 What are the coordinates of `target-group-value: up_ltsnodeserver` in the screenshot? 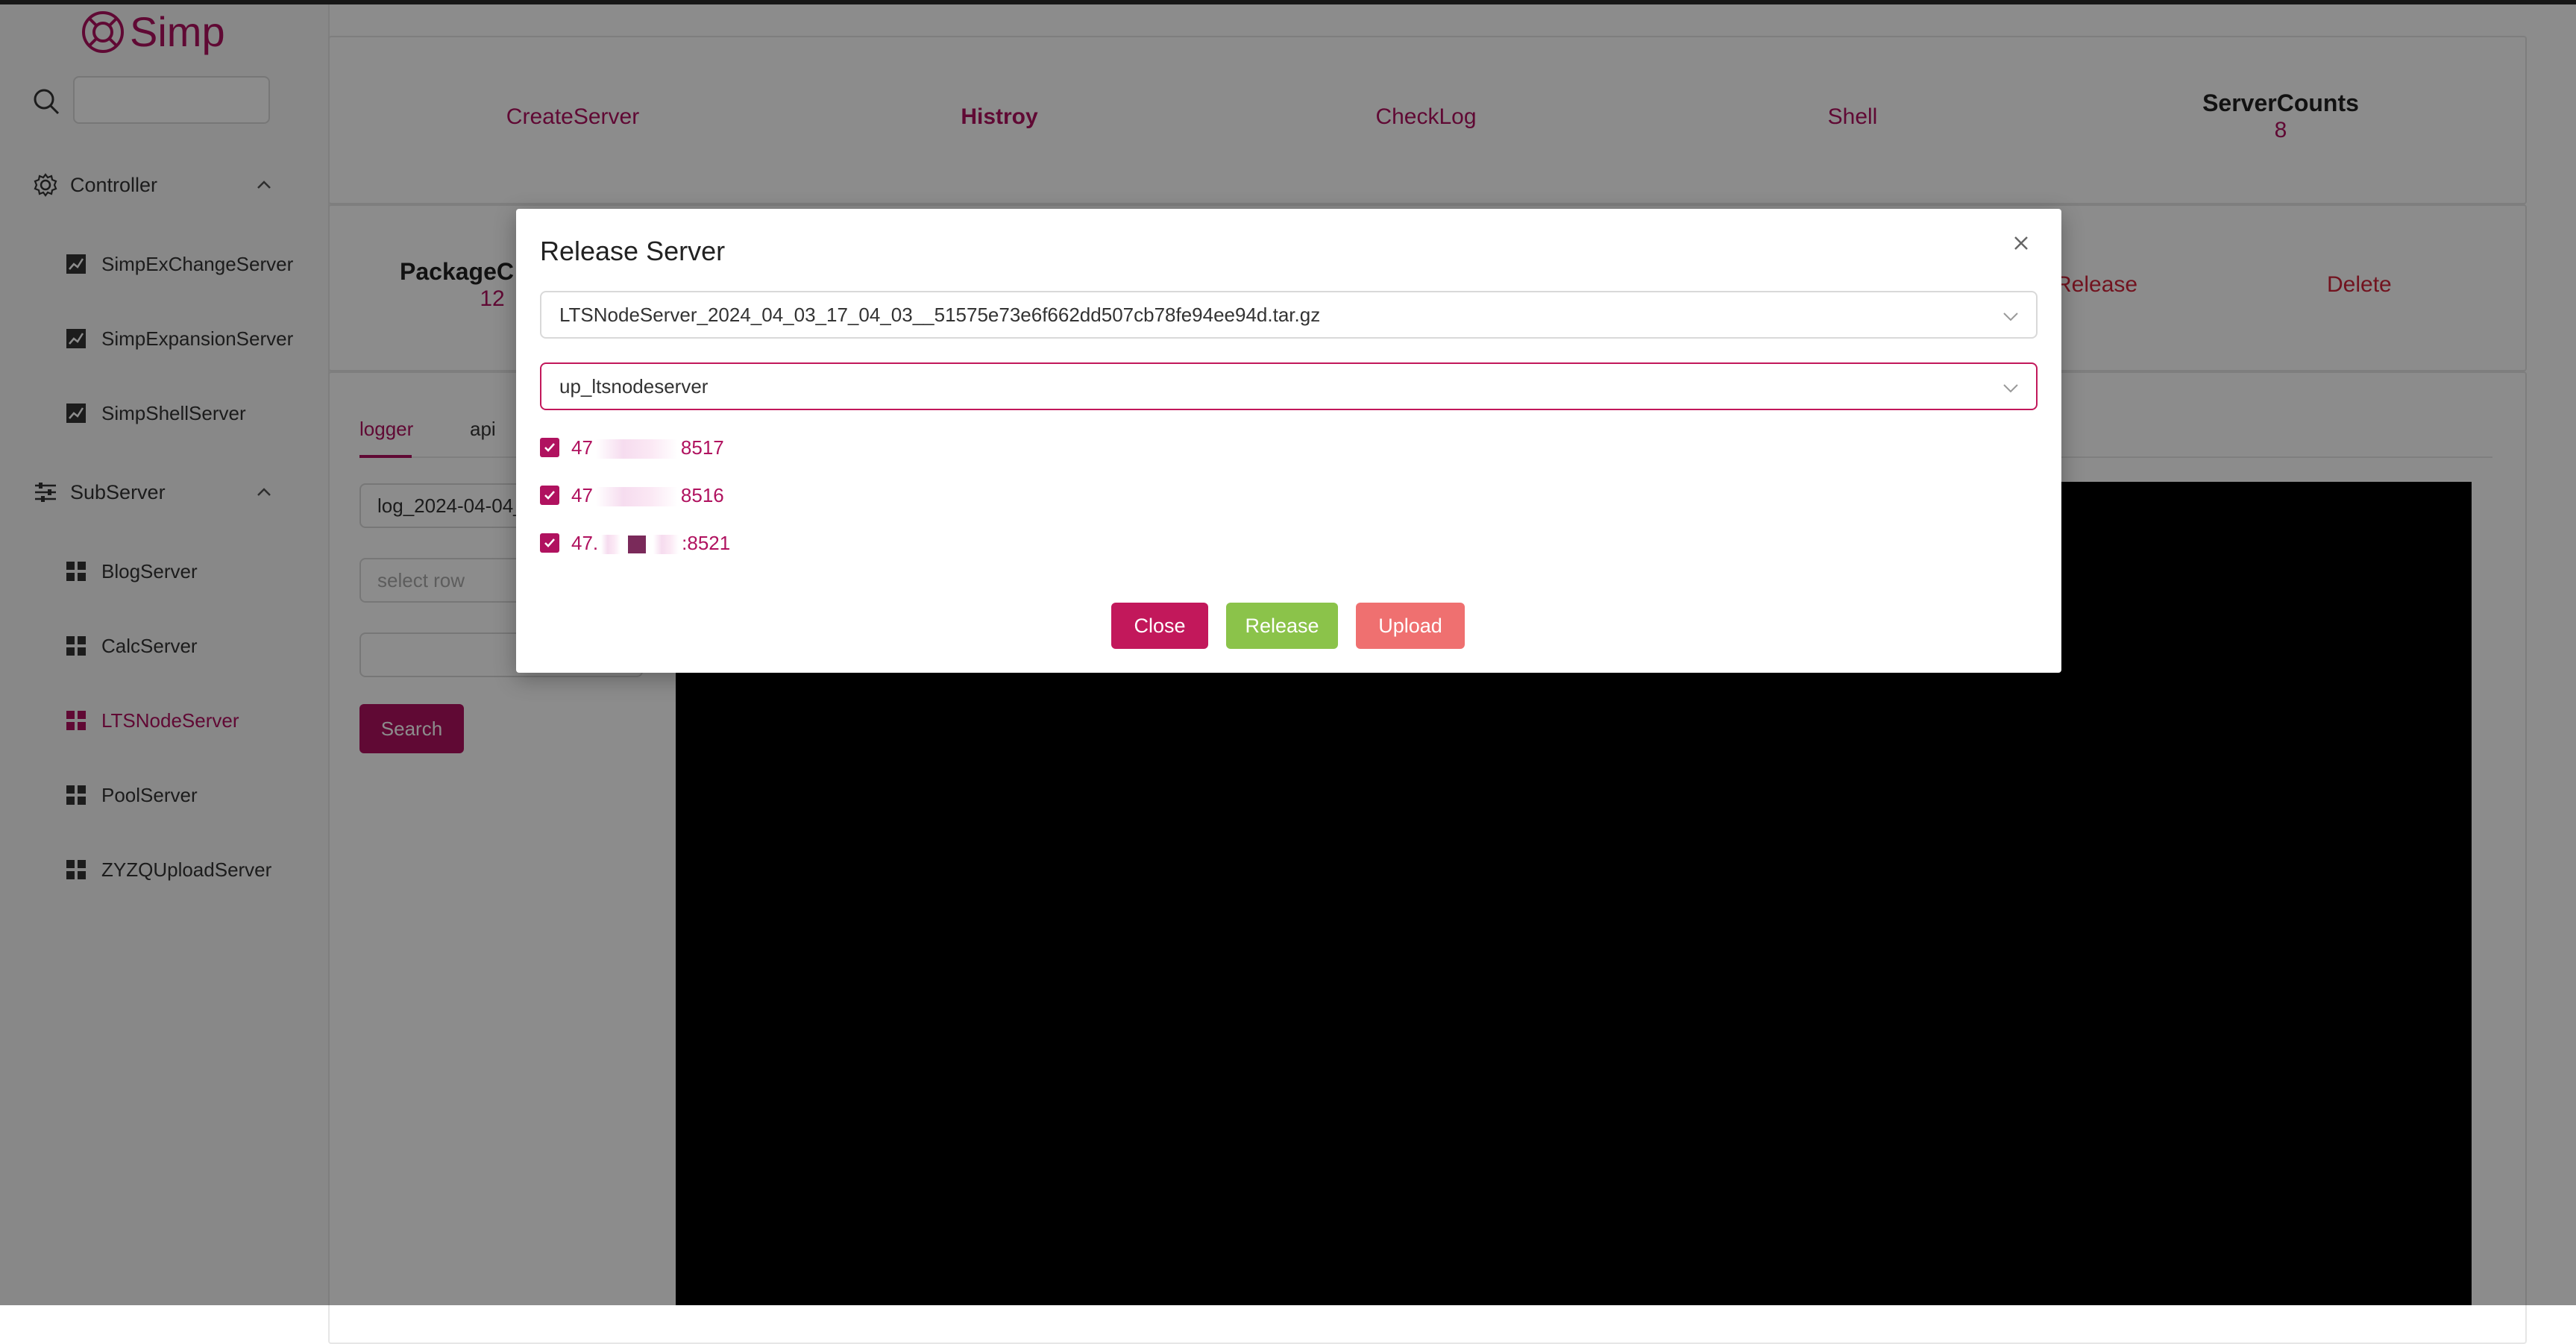 It's located at (634, 386).